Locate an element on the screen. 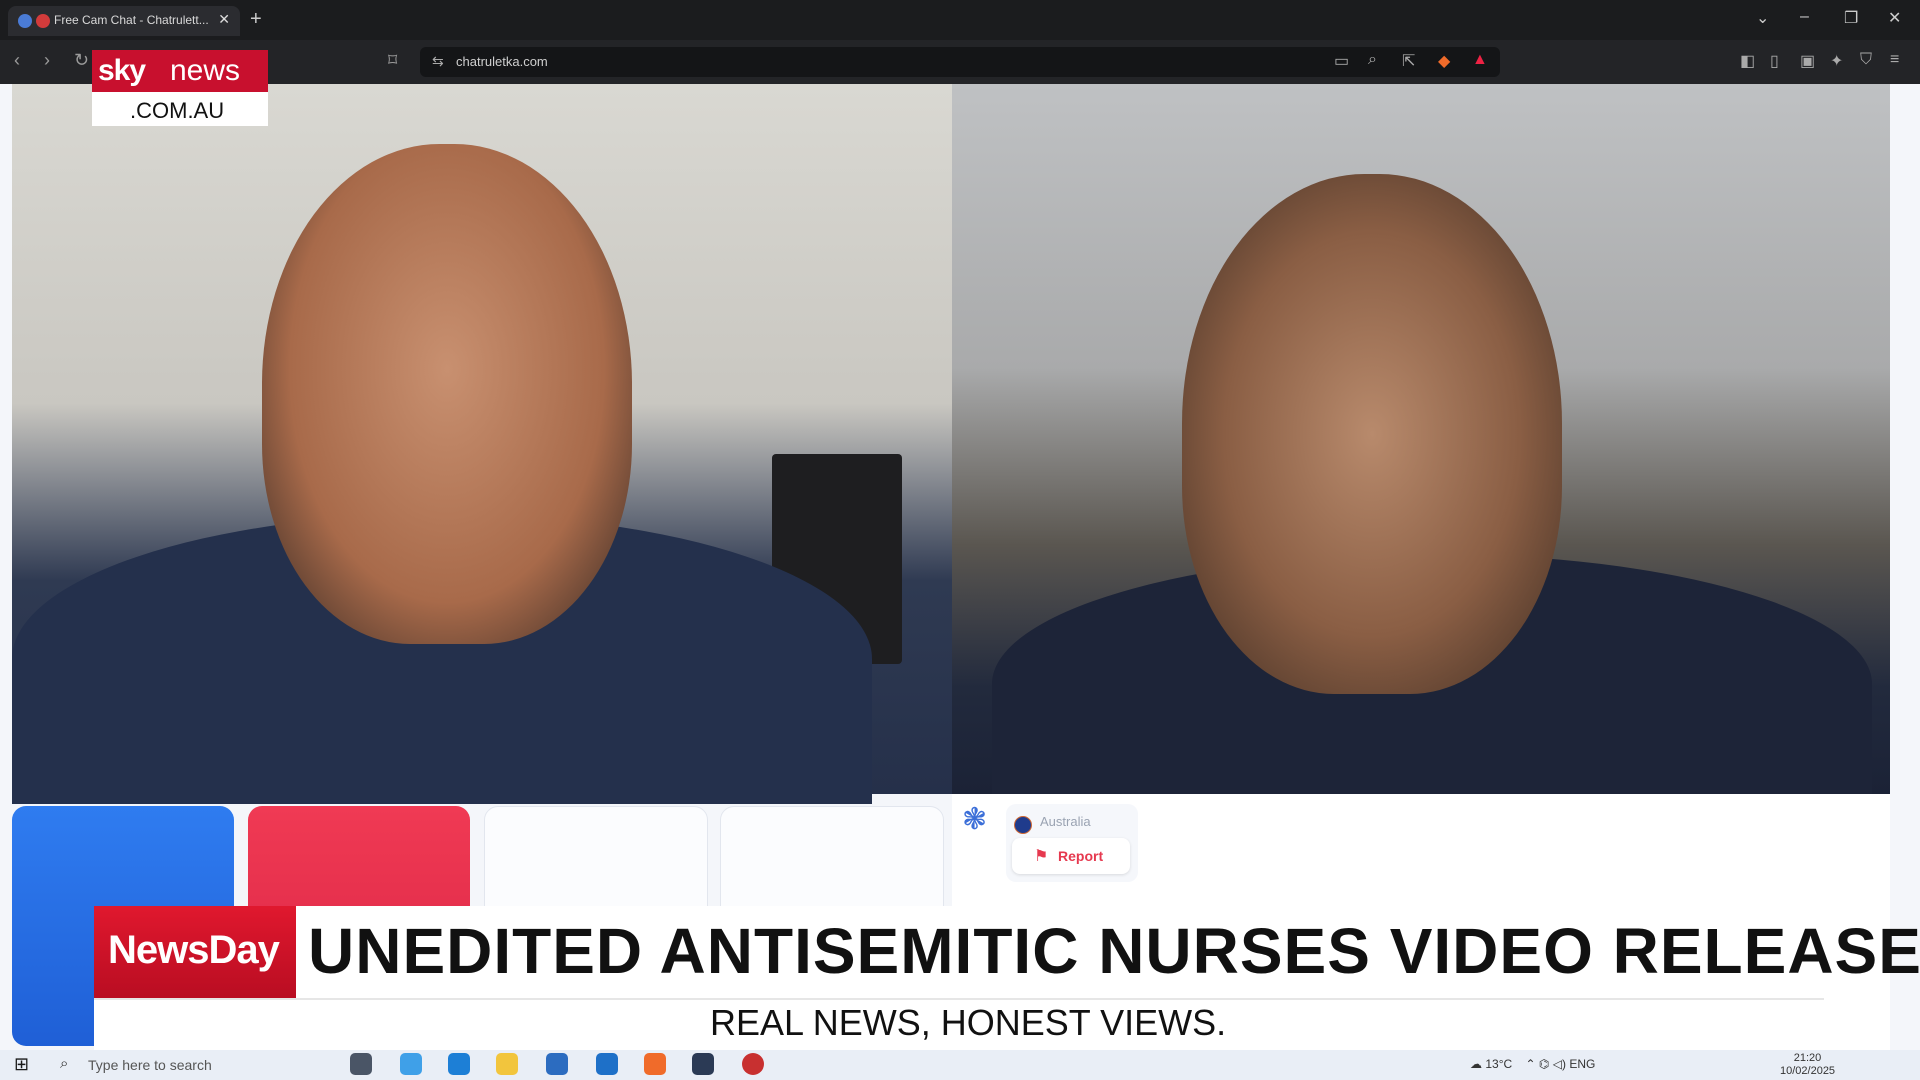  brave-shield-icon: ◆ is located at coordinates (1444, 61).